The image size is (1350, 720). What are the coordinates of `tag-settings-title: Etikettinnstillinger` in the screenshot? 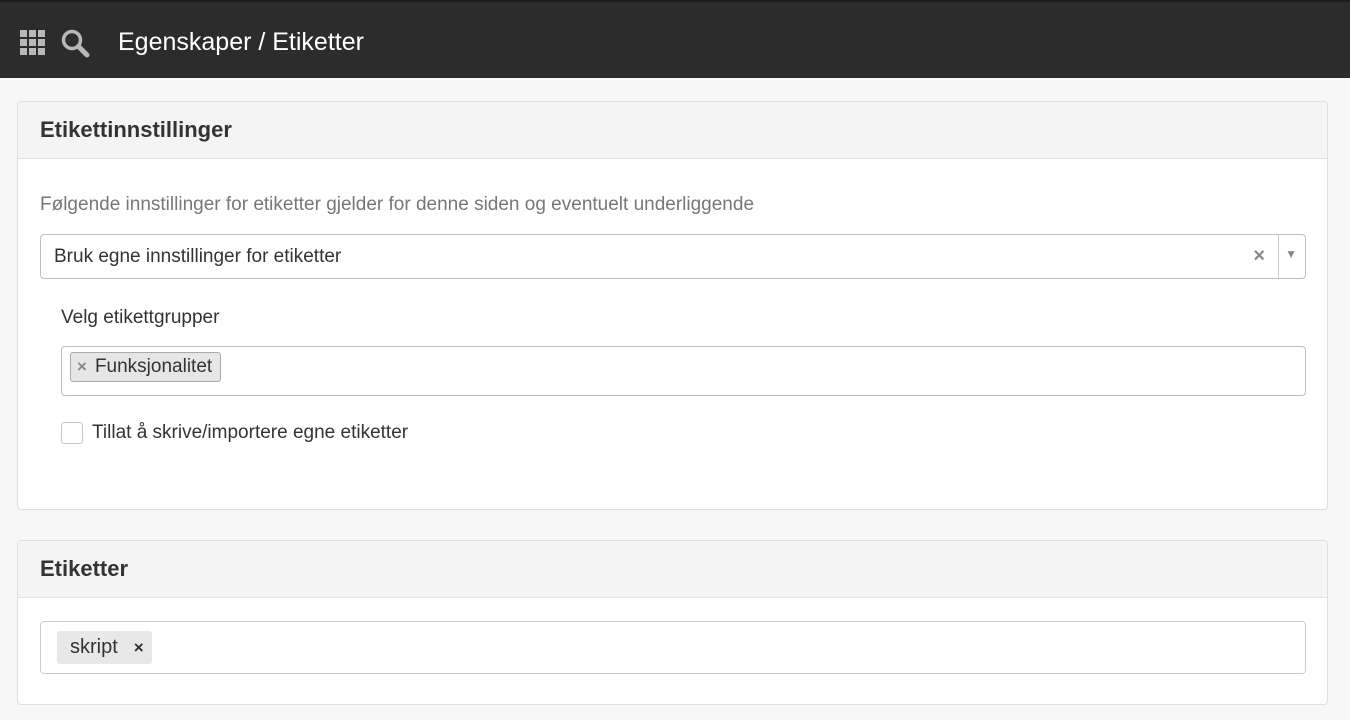 It's located at (136, 129).